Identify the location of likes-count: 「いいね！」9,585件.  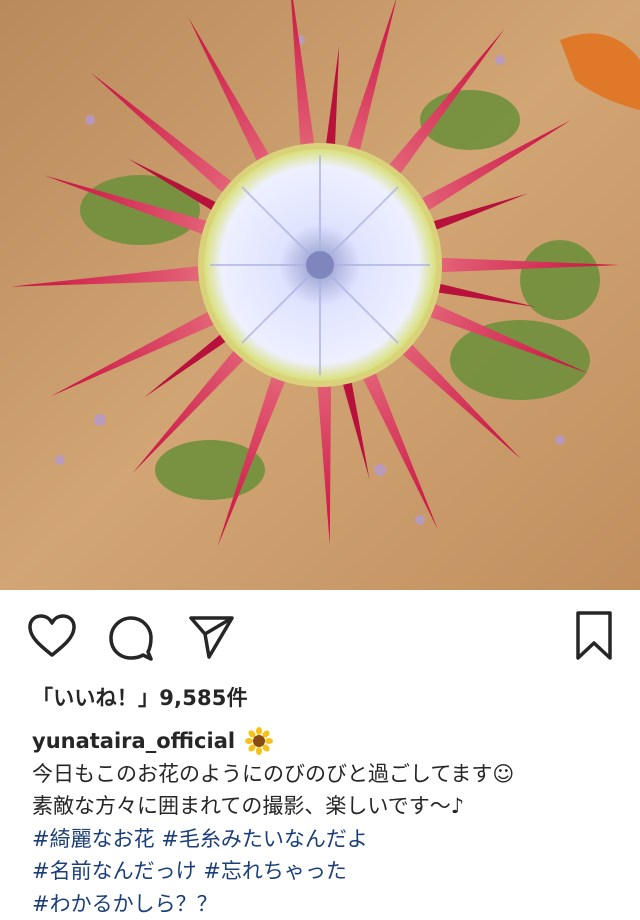
(140, 697).